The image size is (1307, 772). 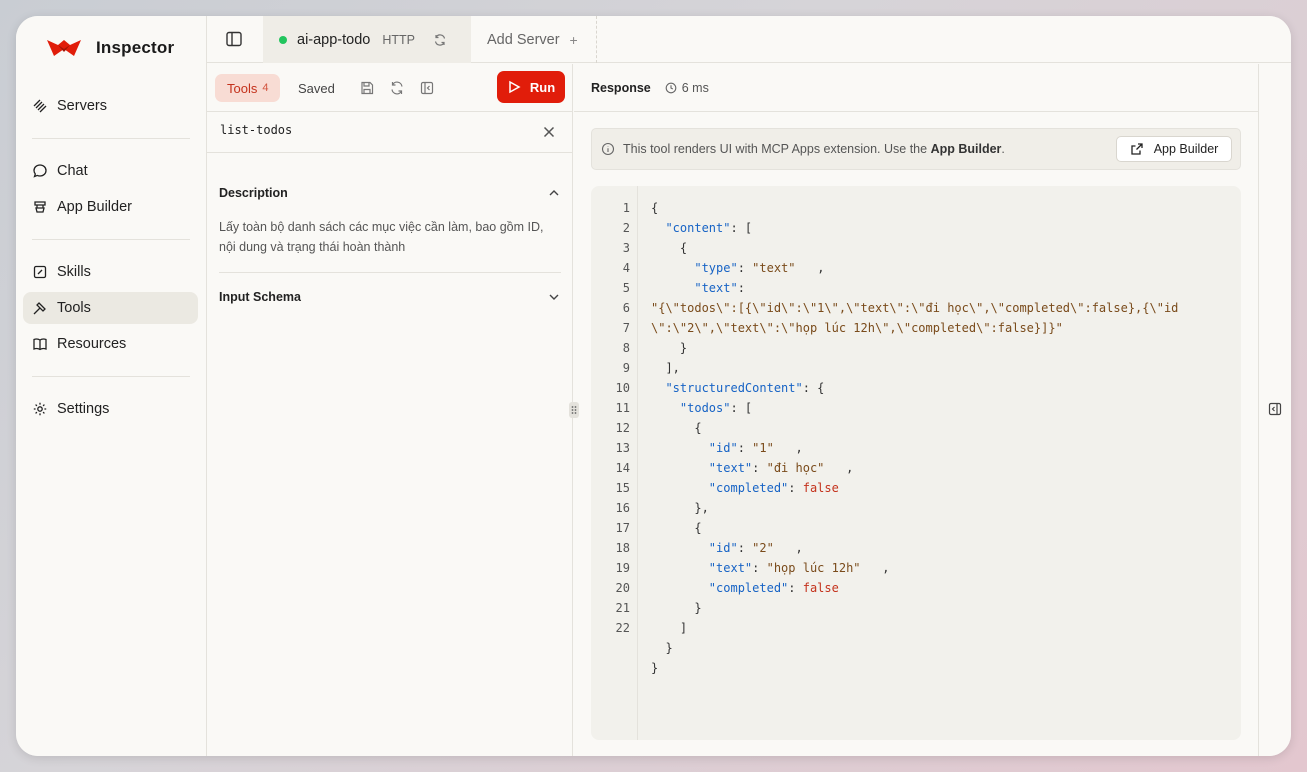 I want to click on tab-saved: Saved, so click(x=316, y=88).